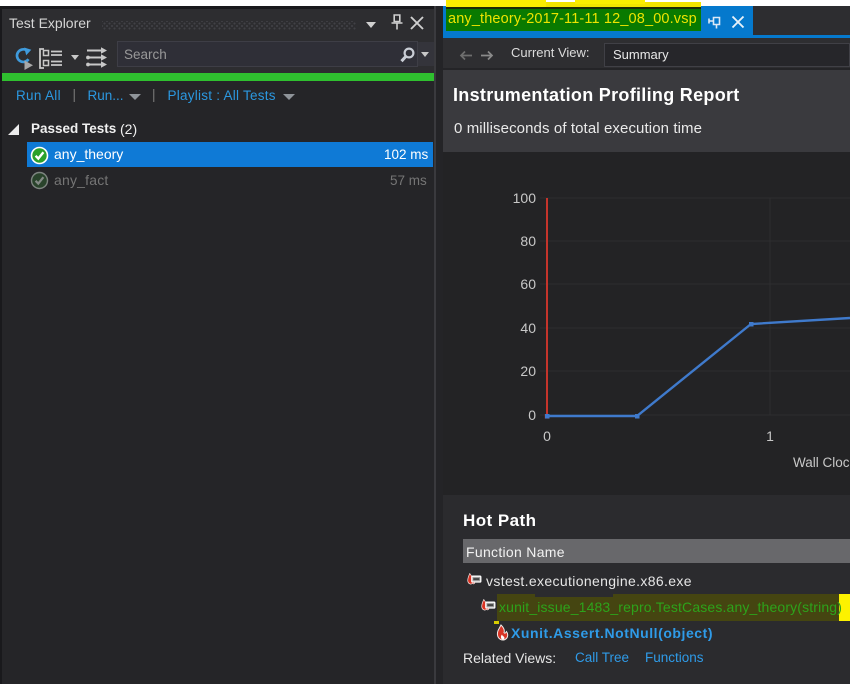 Image resolution: width=850 pixels, height=684 pixels. What do you see at coordinates (525, 198) in the screenshot?
I see `svg-text: 100` at bounding box center [525, 198].